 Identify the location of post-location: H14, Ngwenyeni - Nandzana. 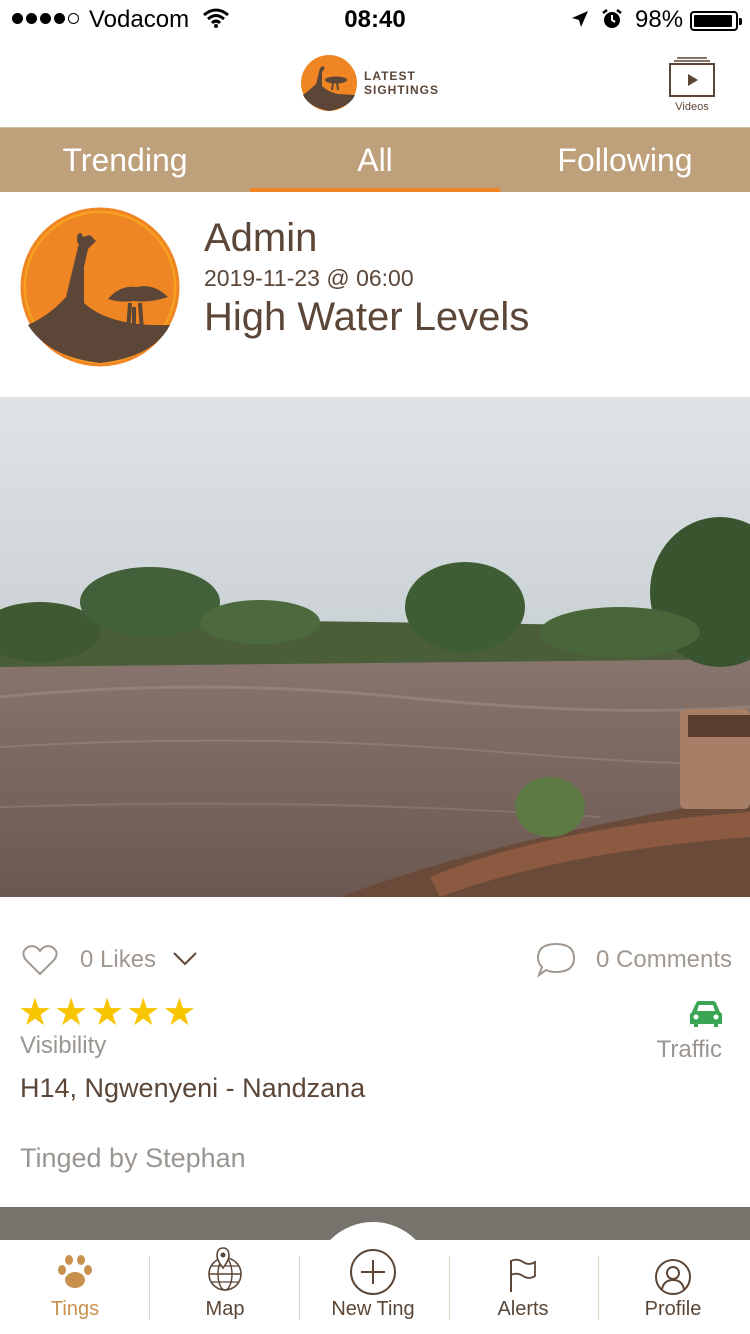
(193, 1088).